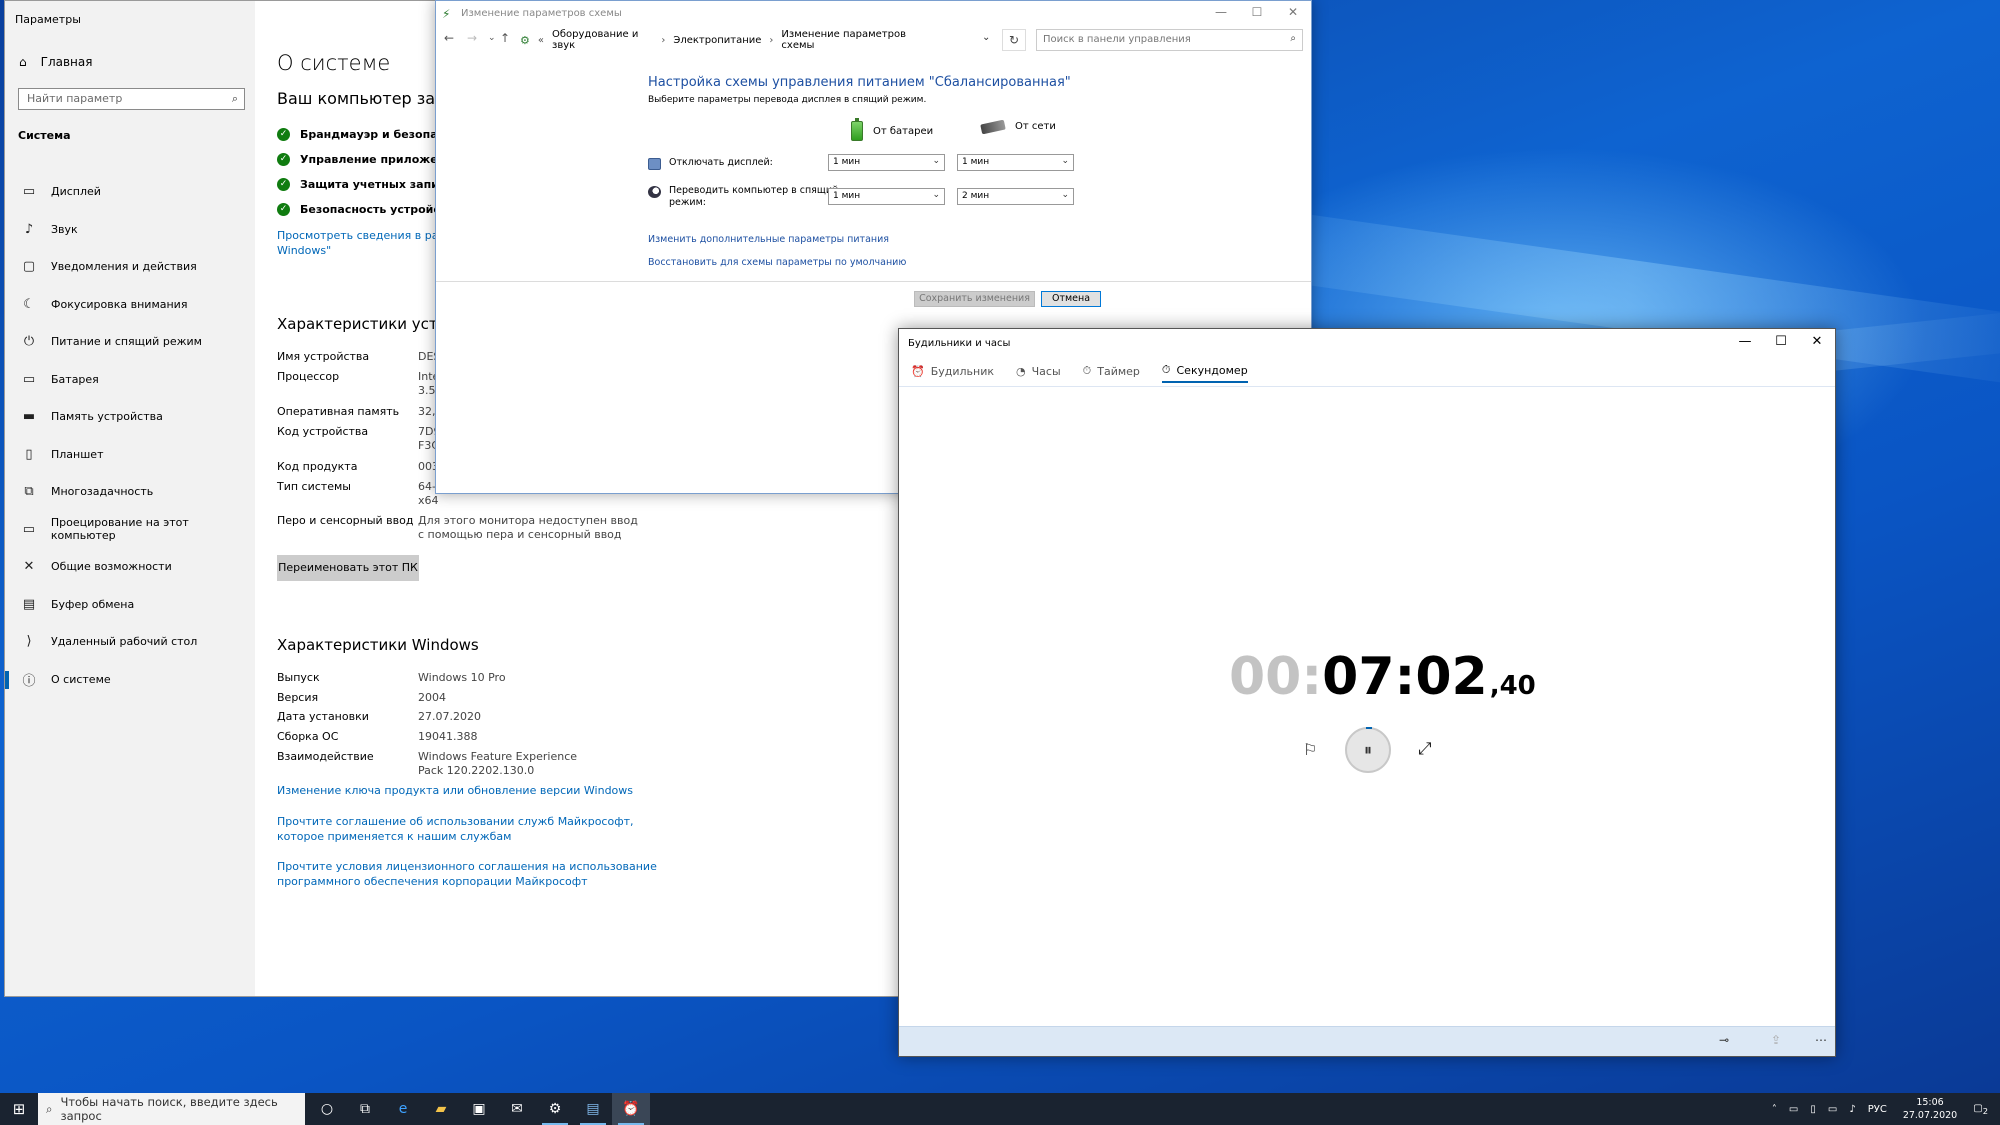  I want to click on tab-world-clock: ◔ Часы, so click(1038, 373).